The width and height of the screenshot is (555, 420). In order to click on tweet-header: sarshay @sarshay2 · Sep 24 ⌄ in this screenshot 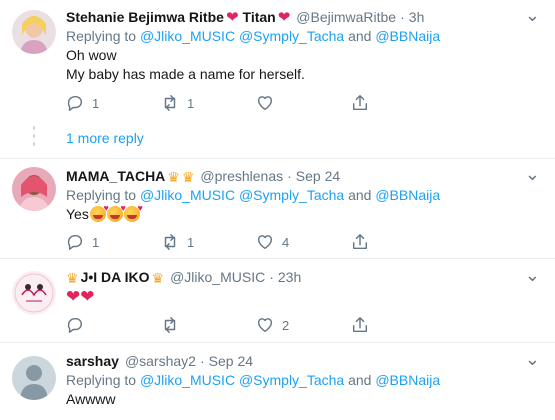, I will do `click(303, 360)`.